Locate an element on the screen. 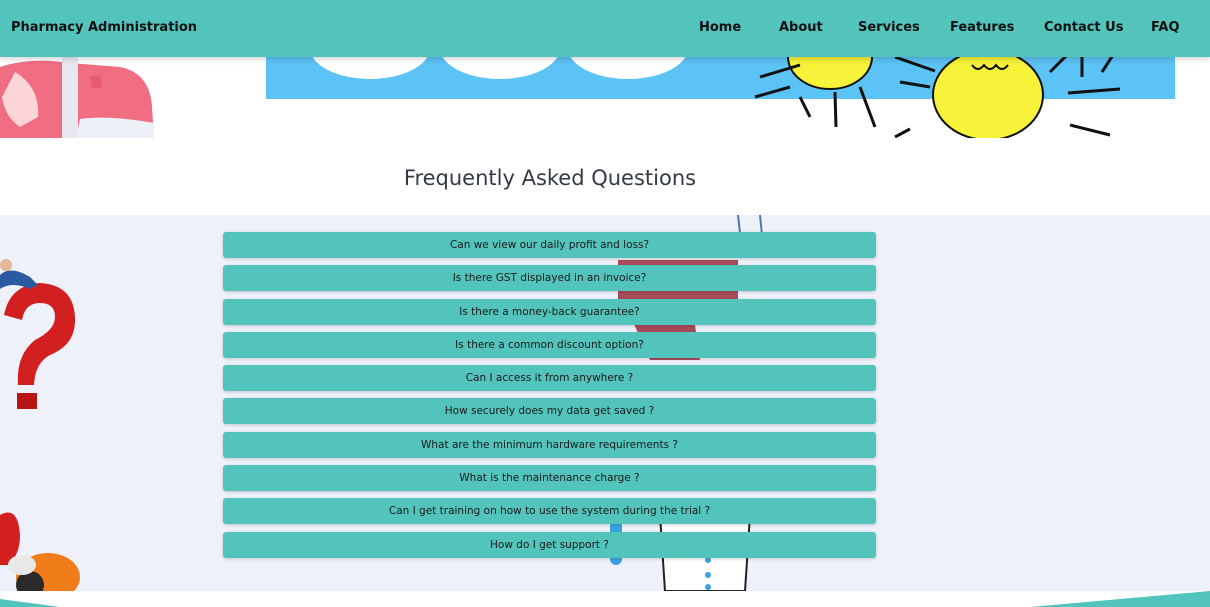 Image resolution: width=1210 pixels, height=607 pixels. faq-question-support: How do I get support ? is located at coordinates (549, 544).